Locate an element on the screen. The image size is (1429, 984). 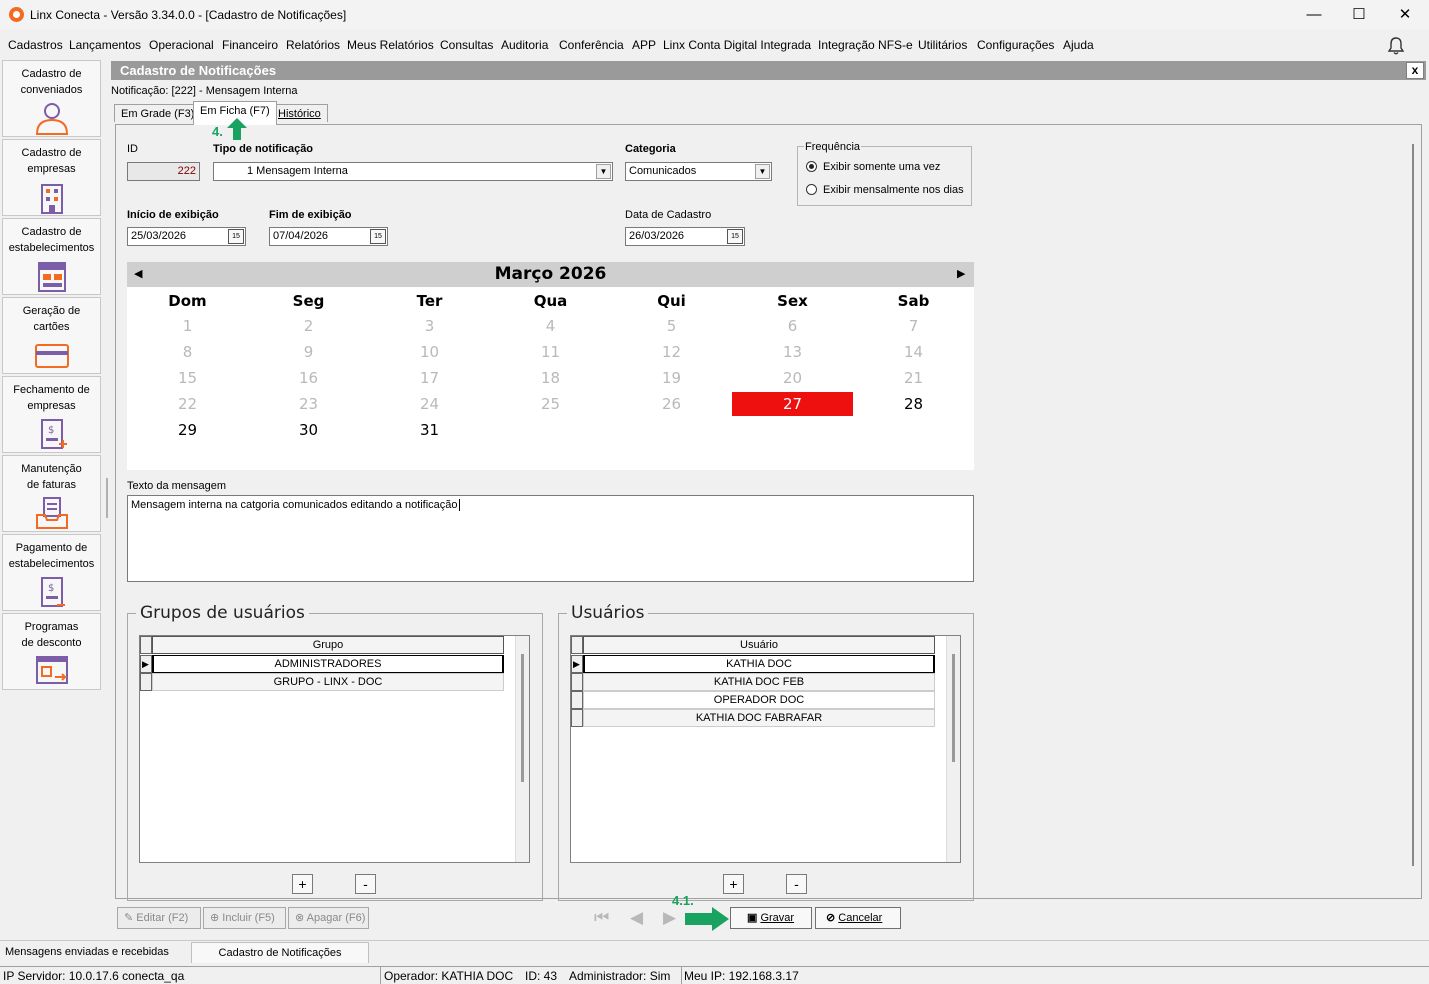
calendar-day: 16 is located at coordinates (308, 378).